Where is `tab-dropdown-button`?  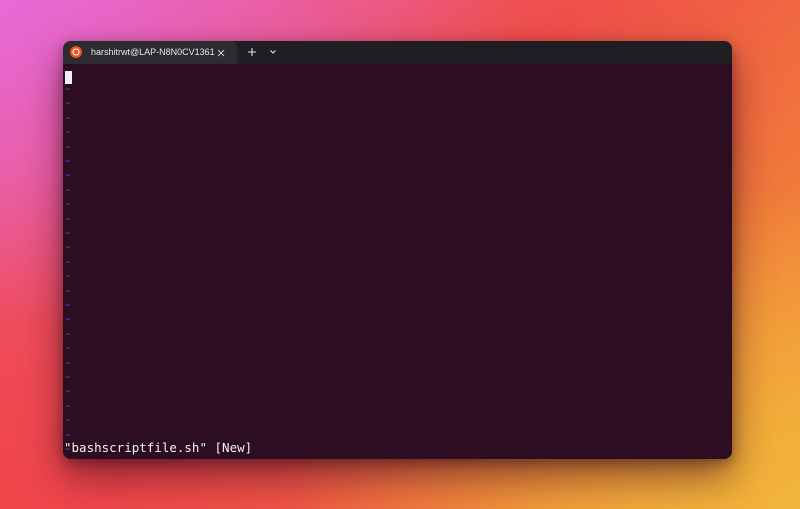 tab-dropdown-button is located at coordinates (273, 52).